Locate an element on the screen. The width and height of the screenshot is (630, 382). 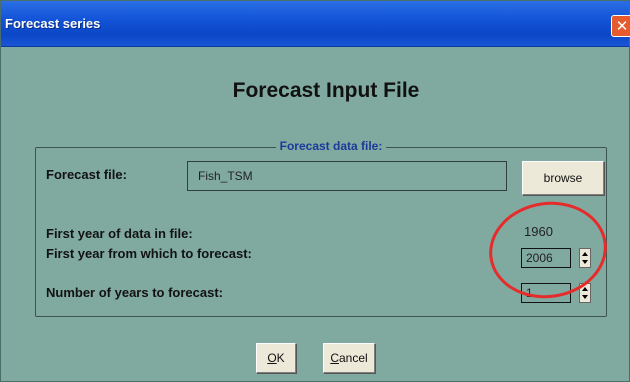
group-legend: Forecast data file: is located at coordinates (315, 146).